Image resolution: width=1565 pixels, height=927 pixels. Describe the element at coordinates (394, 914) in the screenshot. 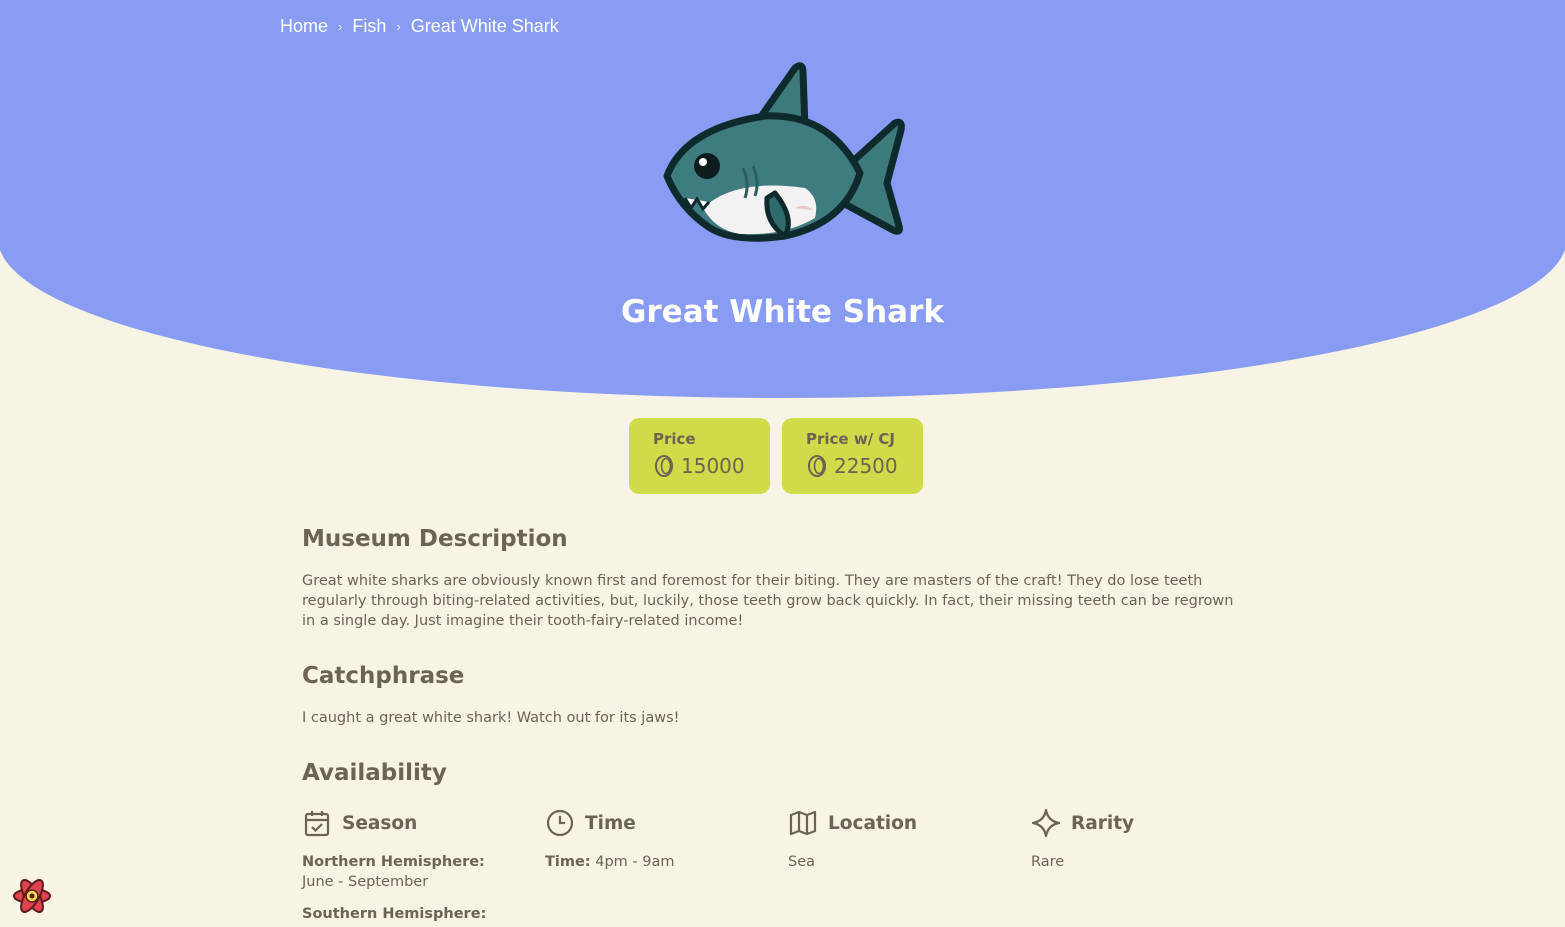

I see `southern-hemisphere-label: Southern Hemisphere:` at that location.